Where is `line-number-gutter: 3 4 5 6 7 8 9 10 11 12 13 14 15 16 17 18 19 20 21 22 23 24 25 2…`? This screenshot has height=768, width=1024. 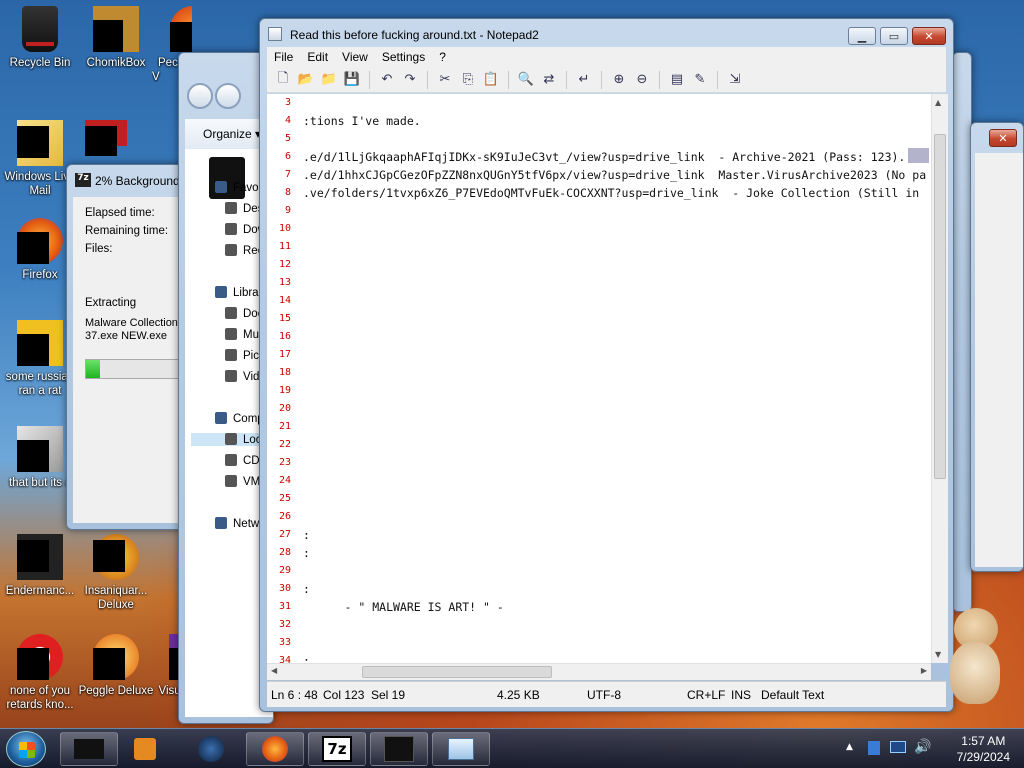
line-number-gutter: 3 4 5 6 7 8 9 10 11 12 13 14 15 16 17 18 19 20 21 22 23 24 25 2… is located at coordinates (282, 378).